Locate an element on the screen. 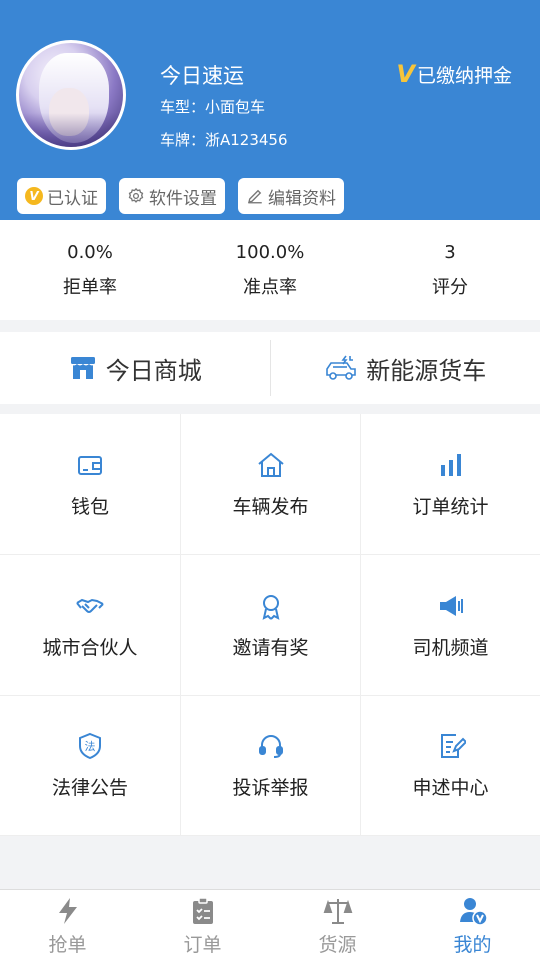 Image resolution: width=540 pixels, height=960 pixels. promo-row: 今日商城 新能源货车 is located at coordinates (270, 368).